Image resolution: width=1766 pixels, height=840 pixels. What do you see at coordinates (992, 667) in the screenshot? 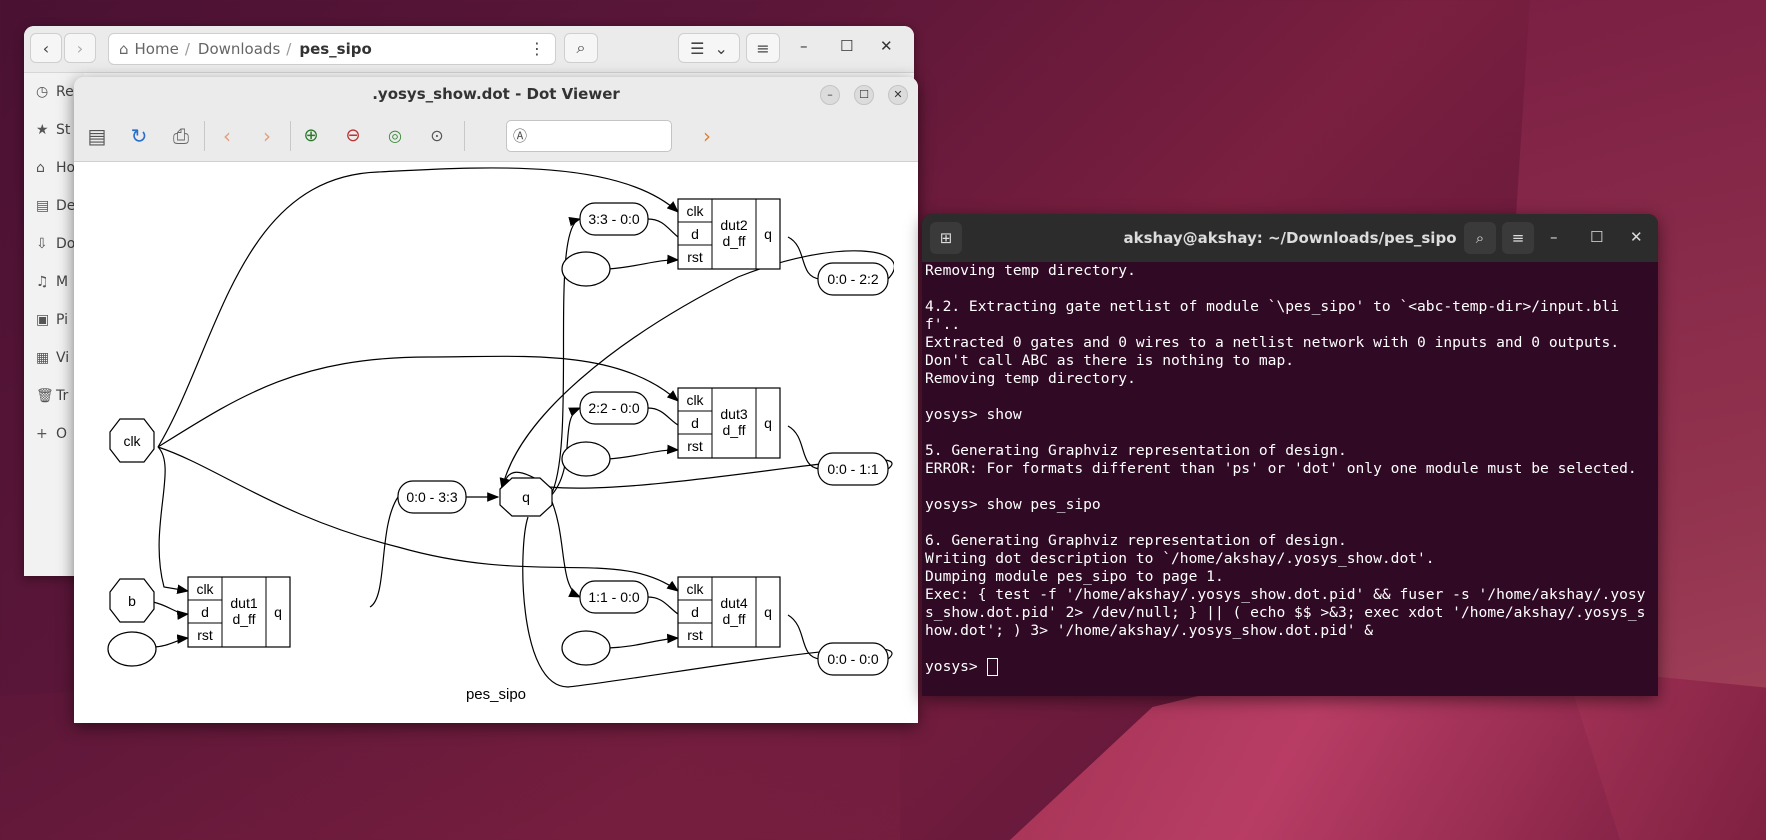
I see `terminal-cursor` at bounding box center [992, 667].